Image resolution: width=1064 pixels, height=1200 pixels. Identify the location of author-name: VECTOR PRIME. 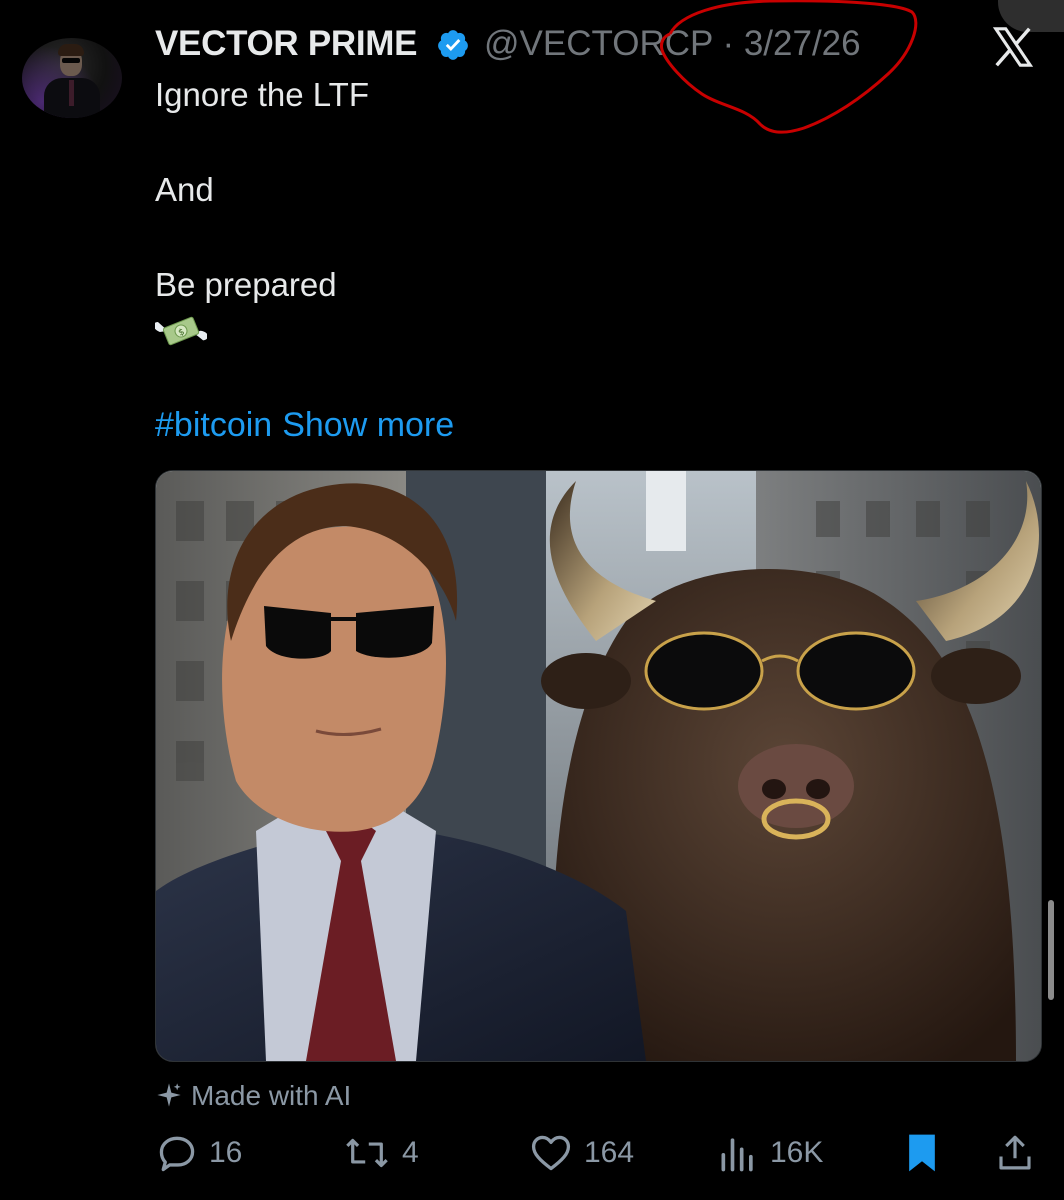
(286, 44).